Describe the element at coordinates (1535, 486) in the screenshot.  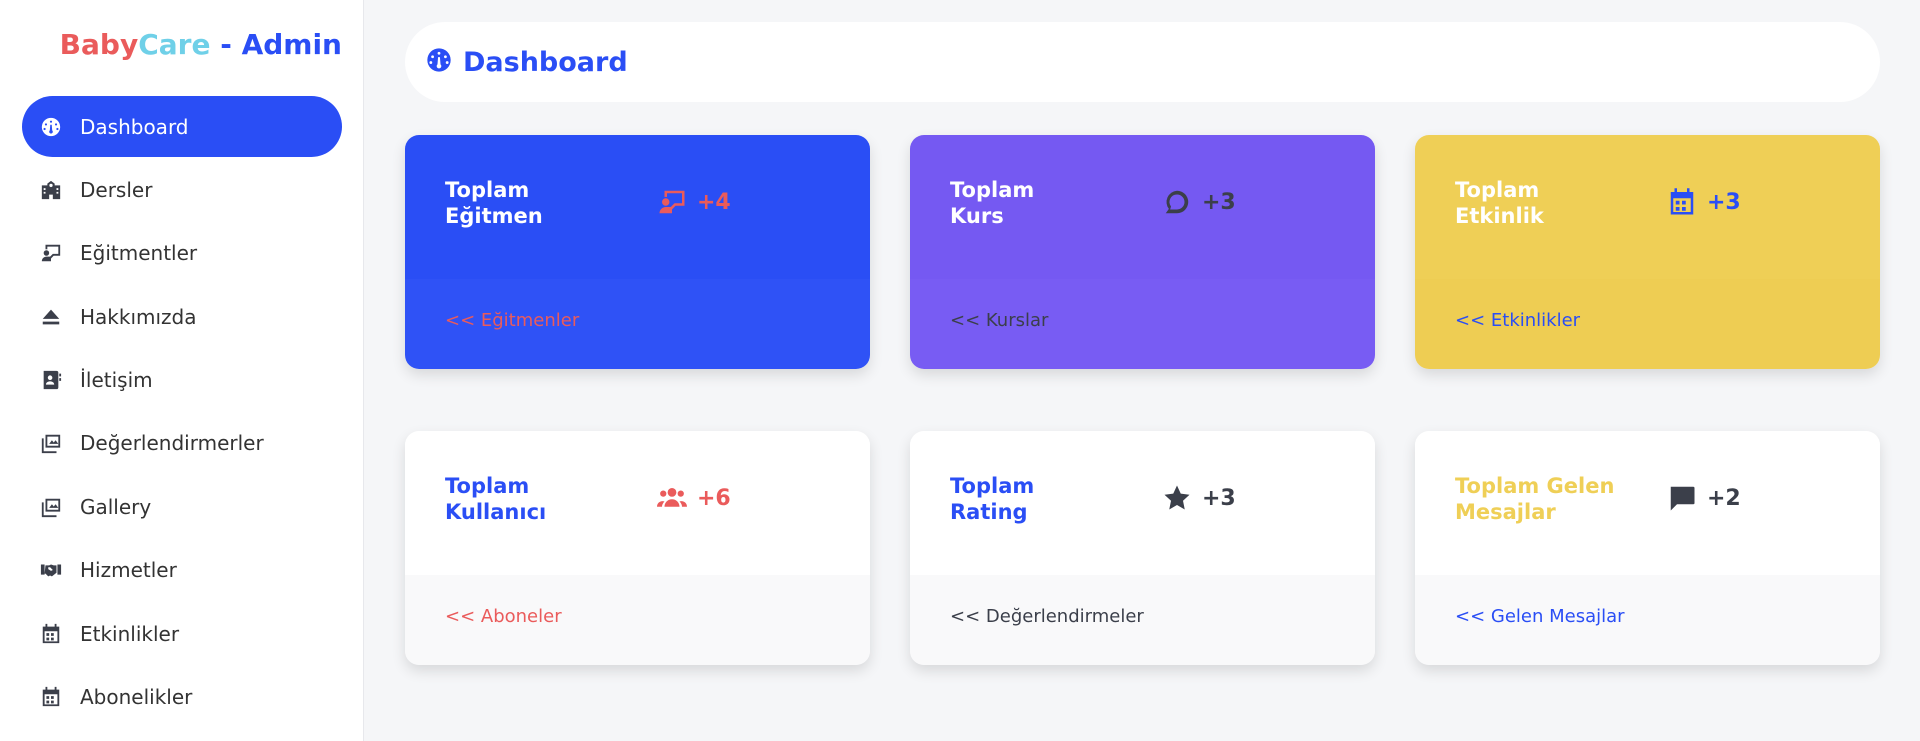
I see `stat-card-label-line1: Toplam Gelen` at that location.